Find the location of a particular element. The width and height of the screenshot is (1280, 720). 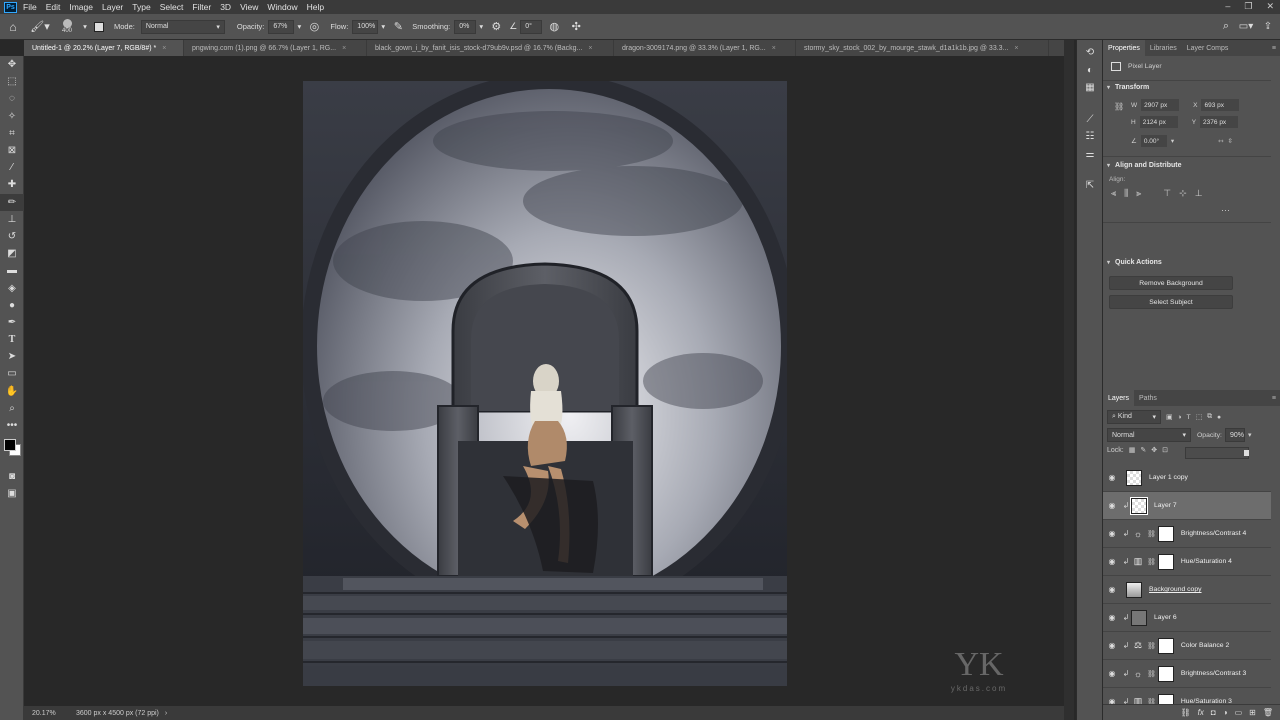

layer-row: ◉ ↲ Layer 6 is located at coordinates (1187, 618).